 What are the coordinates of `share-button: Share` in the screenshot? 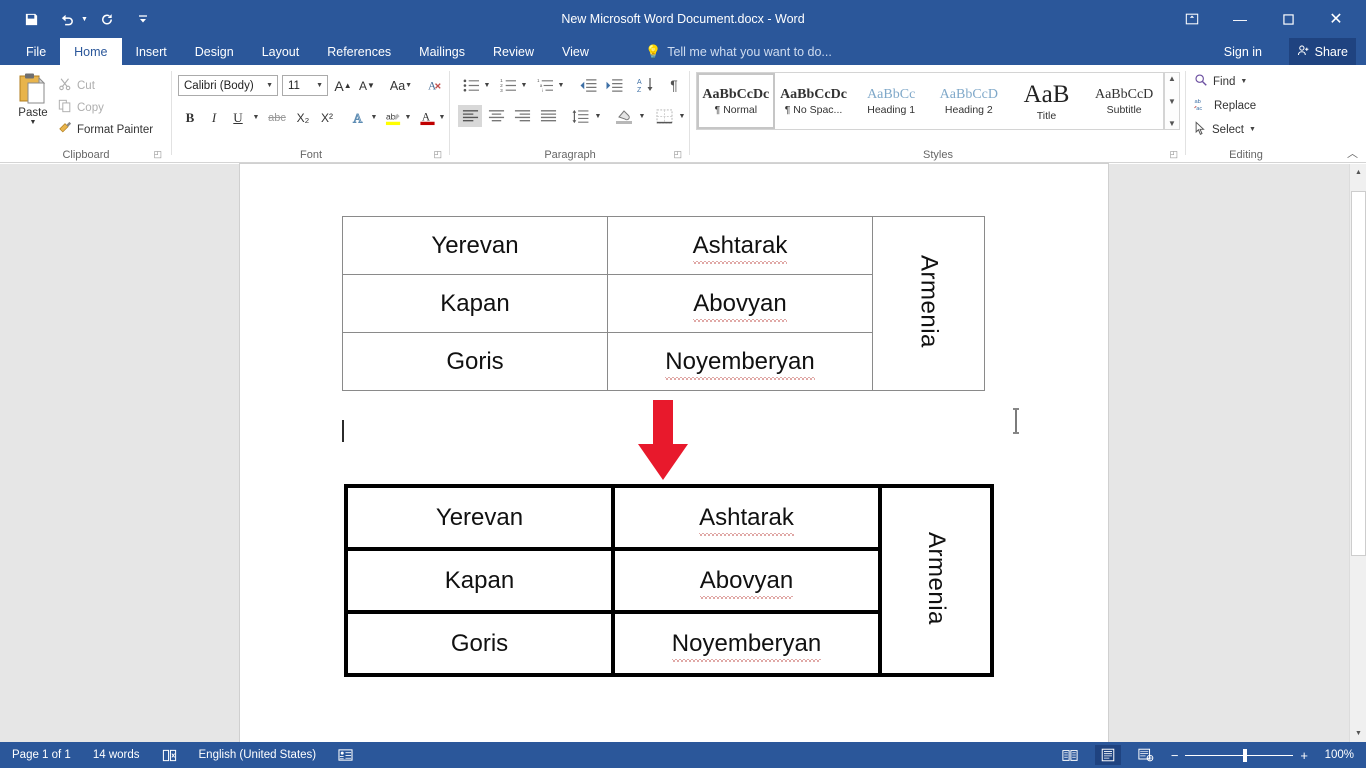 It's located at (1322, 51).